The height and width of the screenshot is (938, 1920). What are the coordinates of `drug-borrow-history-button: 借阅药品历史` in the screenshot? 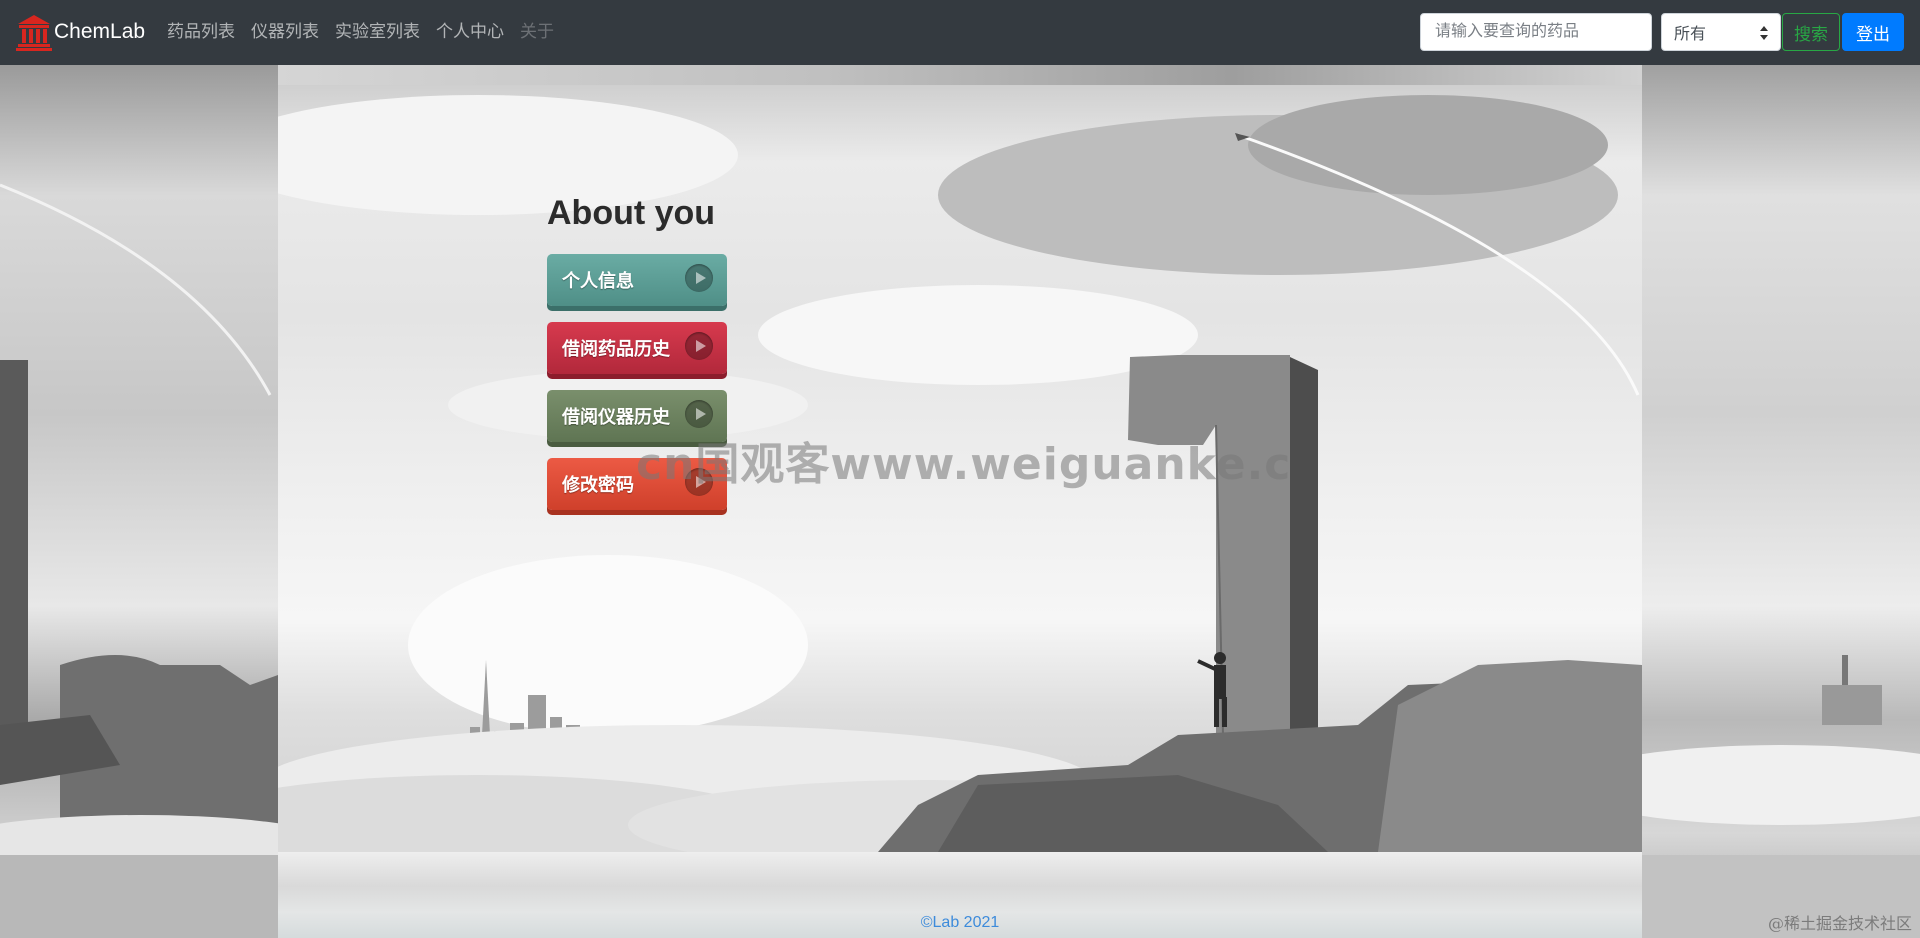 It's located at (637, 348).